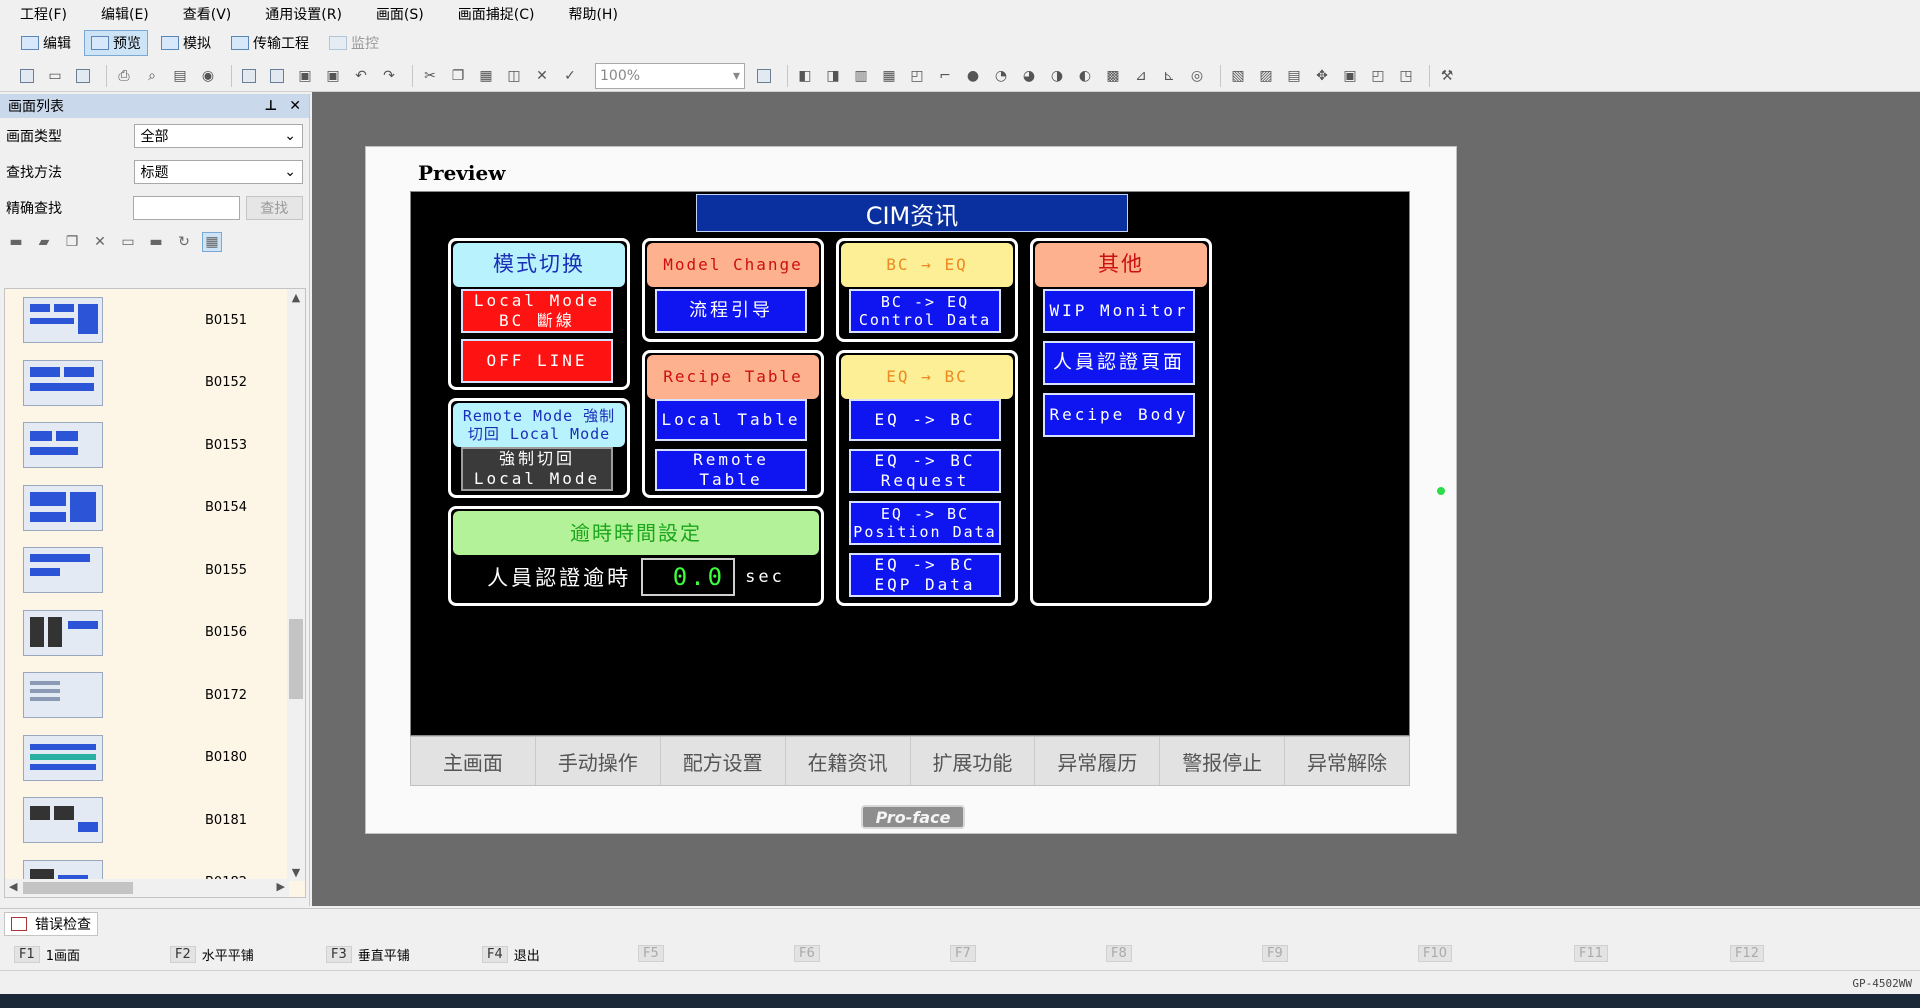 The height and width of the screenshot is (1008, 1920). What do you see at coordinates (296, 297) in the screenshot?
I see `scroll-up-icon: ▲` at bounding box center [296, 297].